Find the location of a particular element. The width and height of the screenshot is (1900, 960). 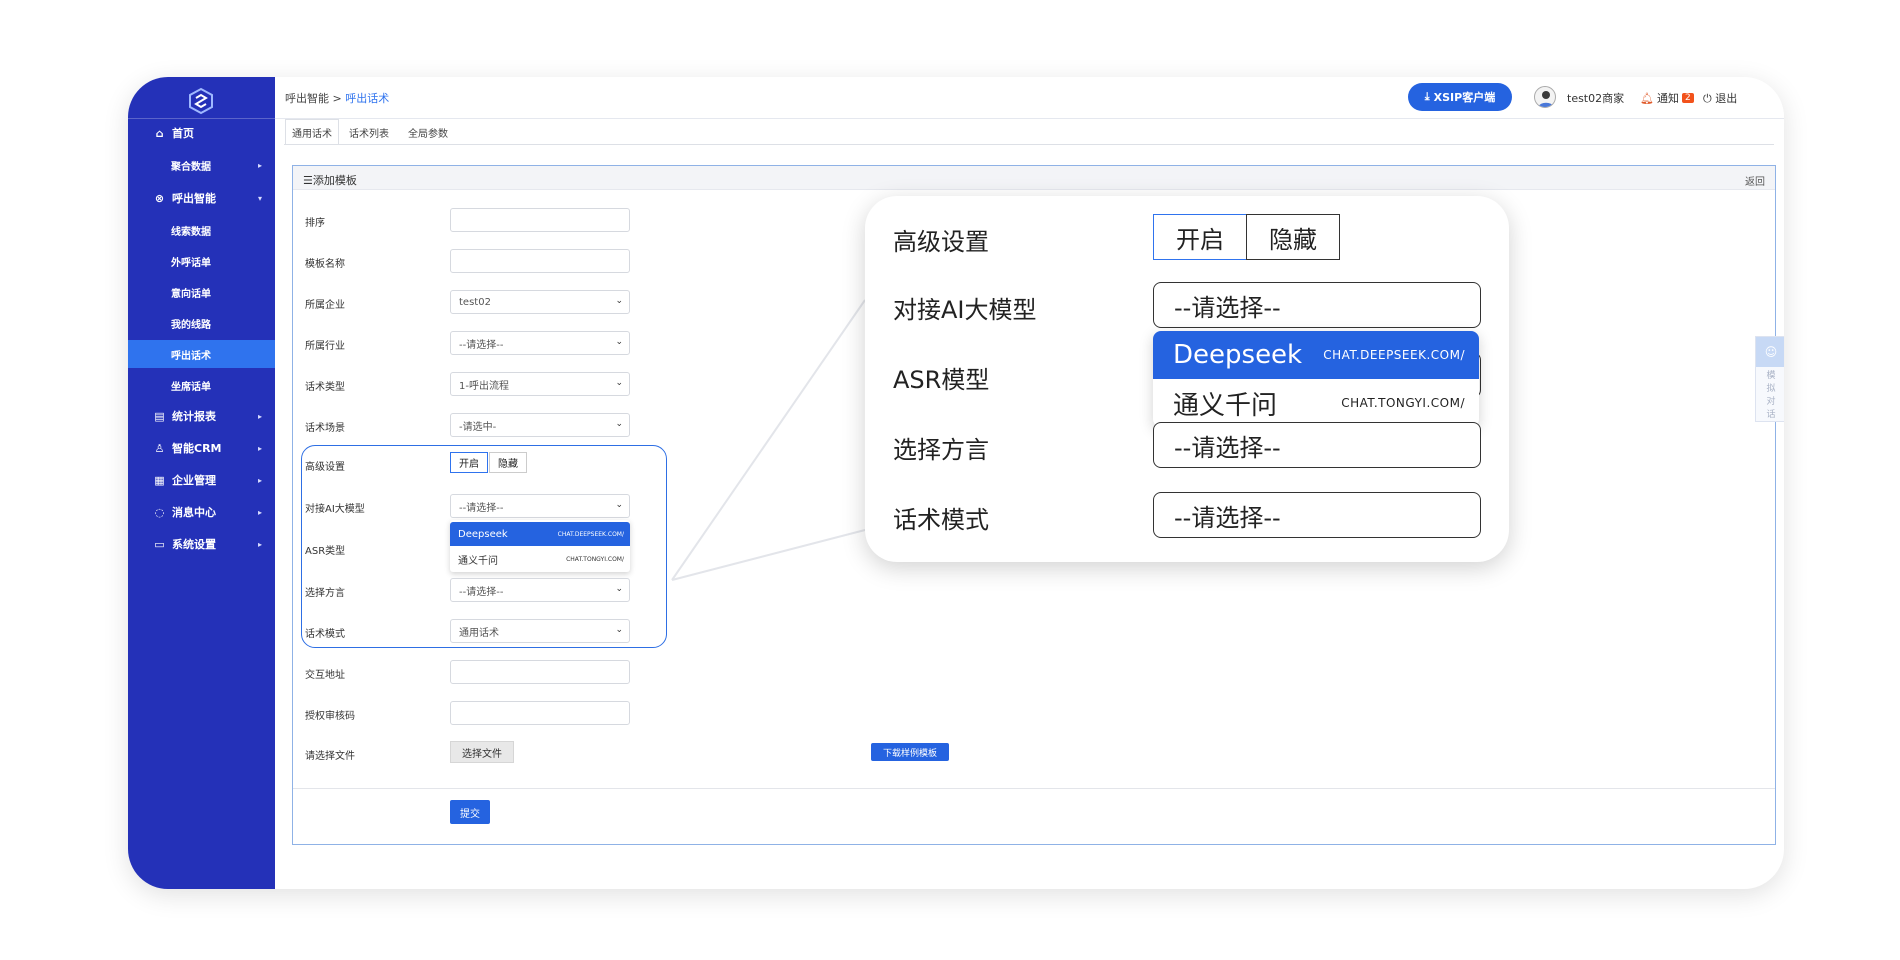

sidebar-item-7: 呼出话术 is located at coordinates (201, 354).